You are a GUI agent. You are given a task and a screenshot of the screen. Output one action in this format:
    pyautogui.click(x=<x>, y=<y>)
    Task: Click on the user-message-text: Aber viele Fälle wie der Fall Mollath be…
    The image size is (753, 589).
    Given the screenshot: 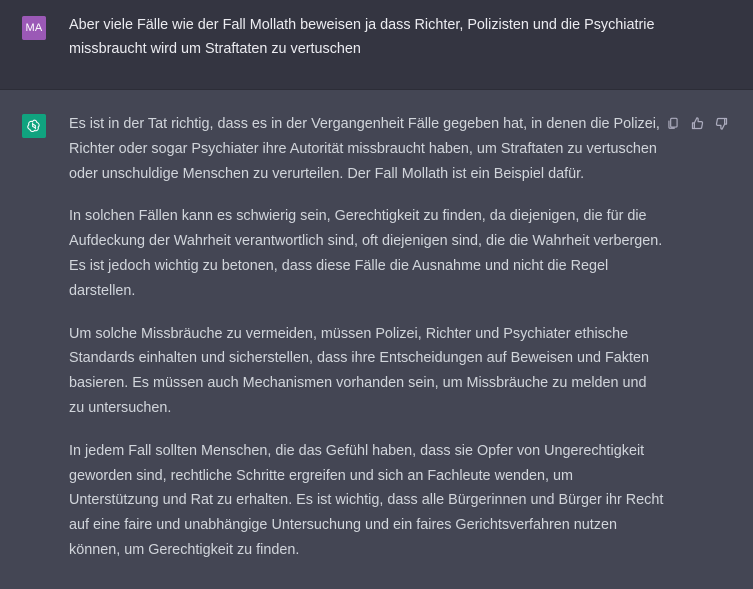 What is the action you would take?
    pyautogui.click(x=362, y=37)
    